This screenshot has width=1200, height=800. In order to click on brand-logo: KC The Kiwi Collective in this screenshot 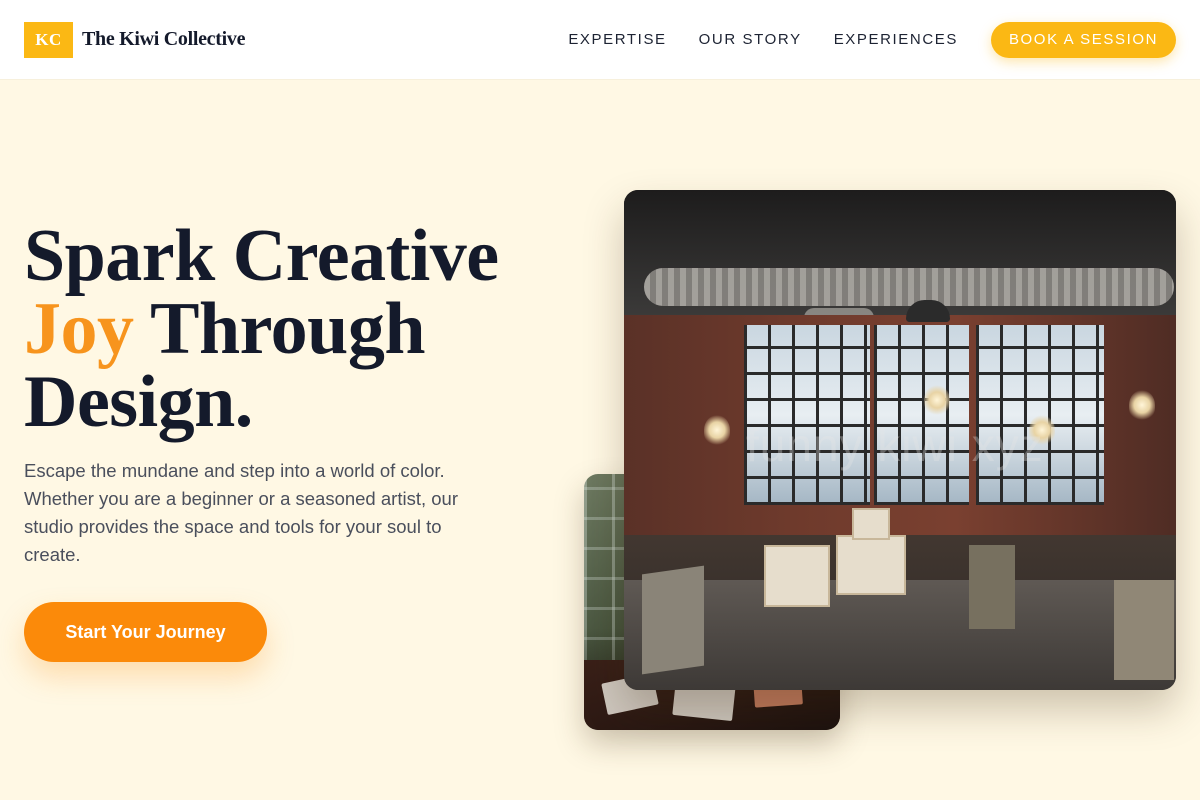, I will do `click(135, 39)`.